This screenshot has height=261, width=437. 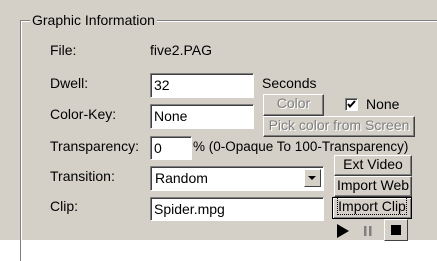 I want to click on transparency-input: 0, so click(x=171, y=148).